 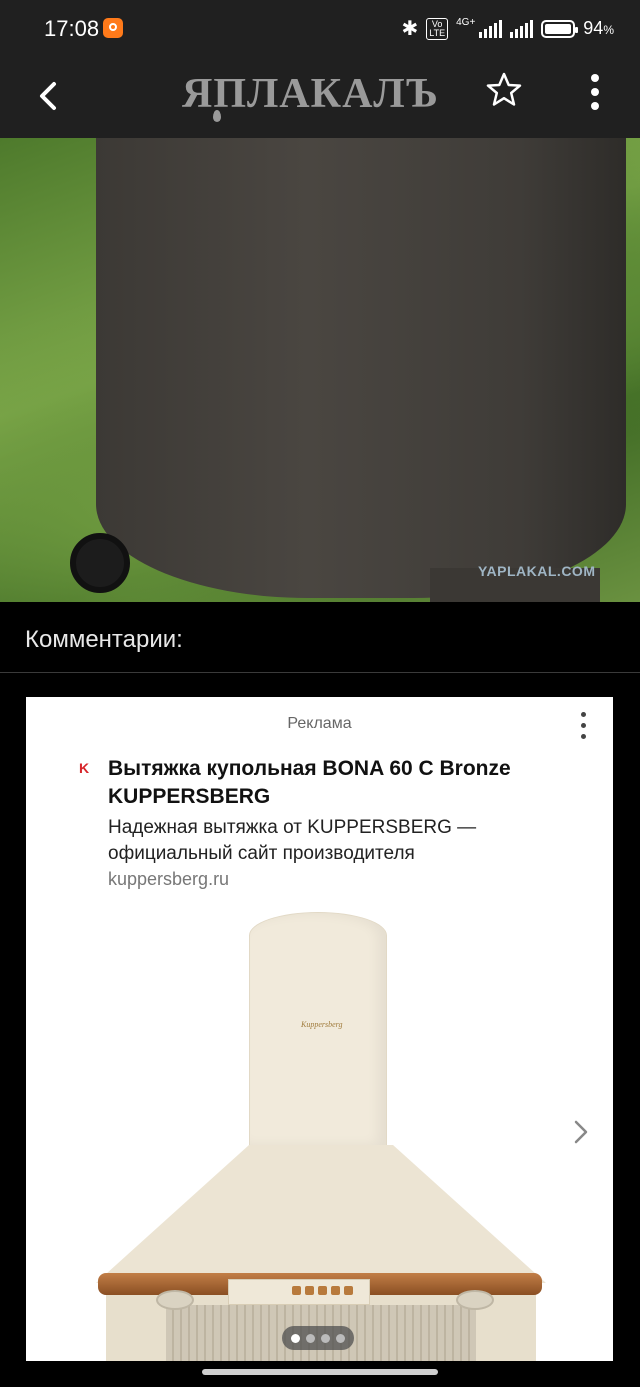 What do you see at coordinates (595, 95) in the screenshot?
I see `more-vertical-icon` at bounding box center [595, 95].